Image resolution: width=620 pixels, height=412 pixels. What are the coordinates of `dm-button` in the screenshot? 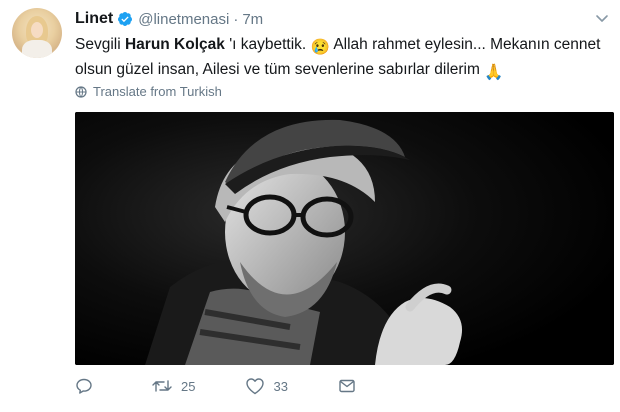 It's located at (351, 386).